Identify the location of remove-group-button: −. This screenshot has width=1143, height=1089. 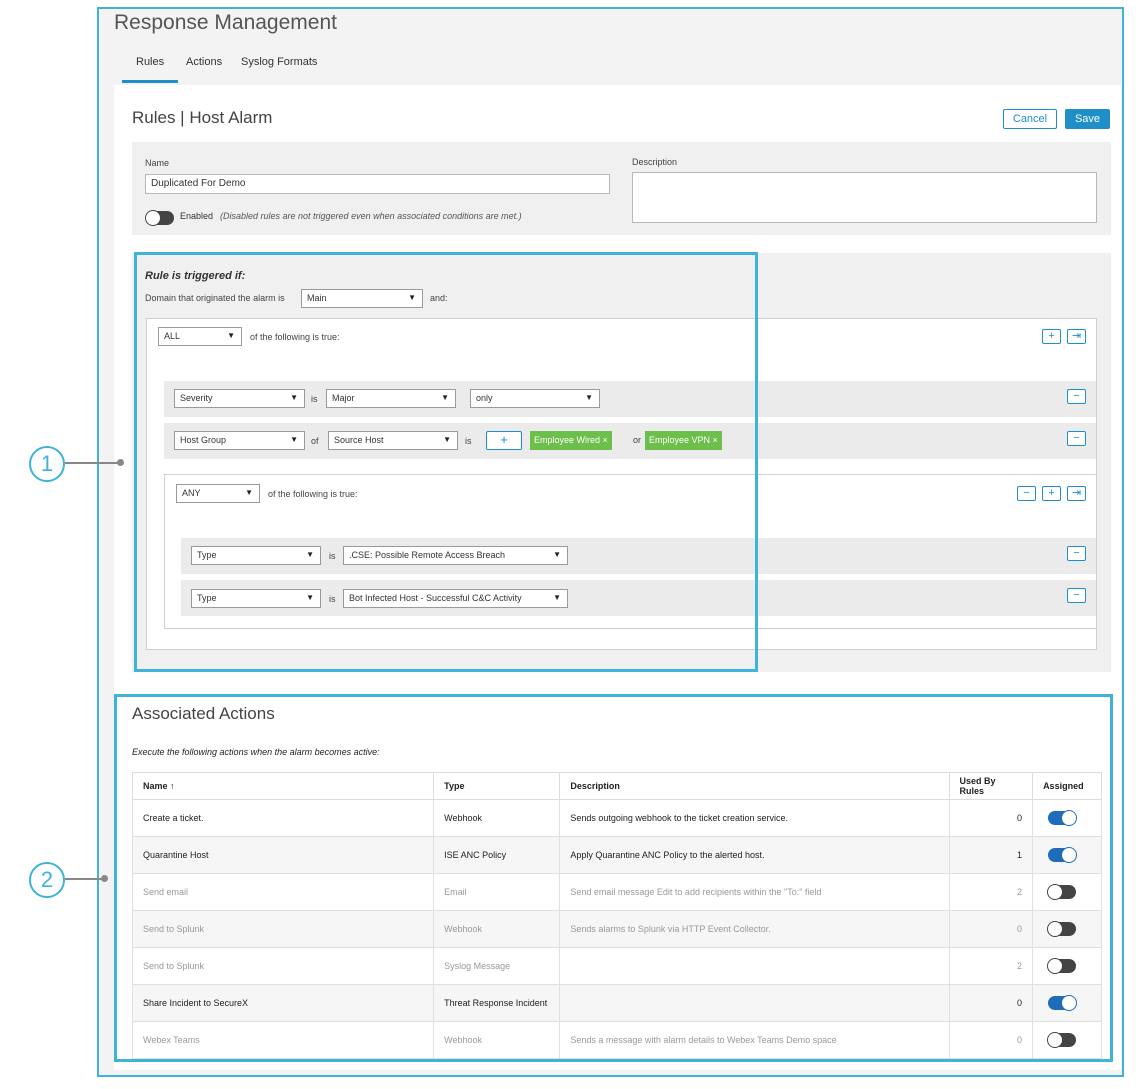
(1026, 493).